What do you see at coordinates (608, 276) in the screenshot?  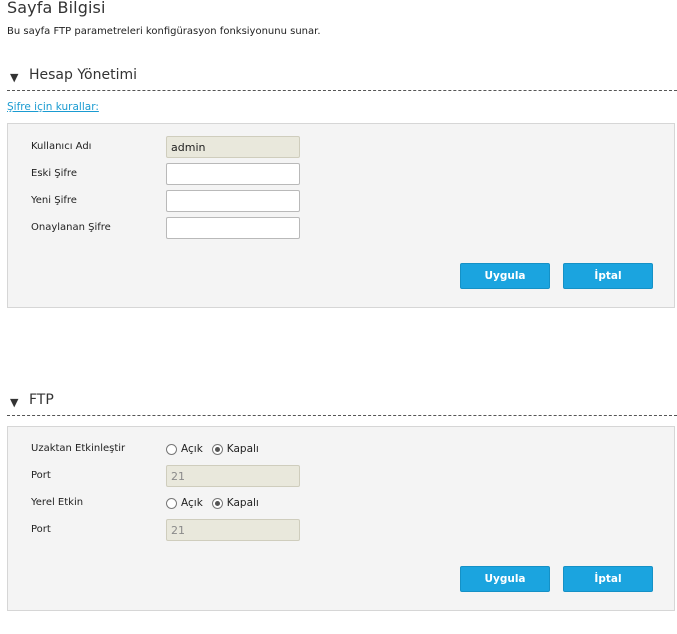 I see `account-cancel-button: İptal` at bounding box center [608, 276].